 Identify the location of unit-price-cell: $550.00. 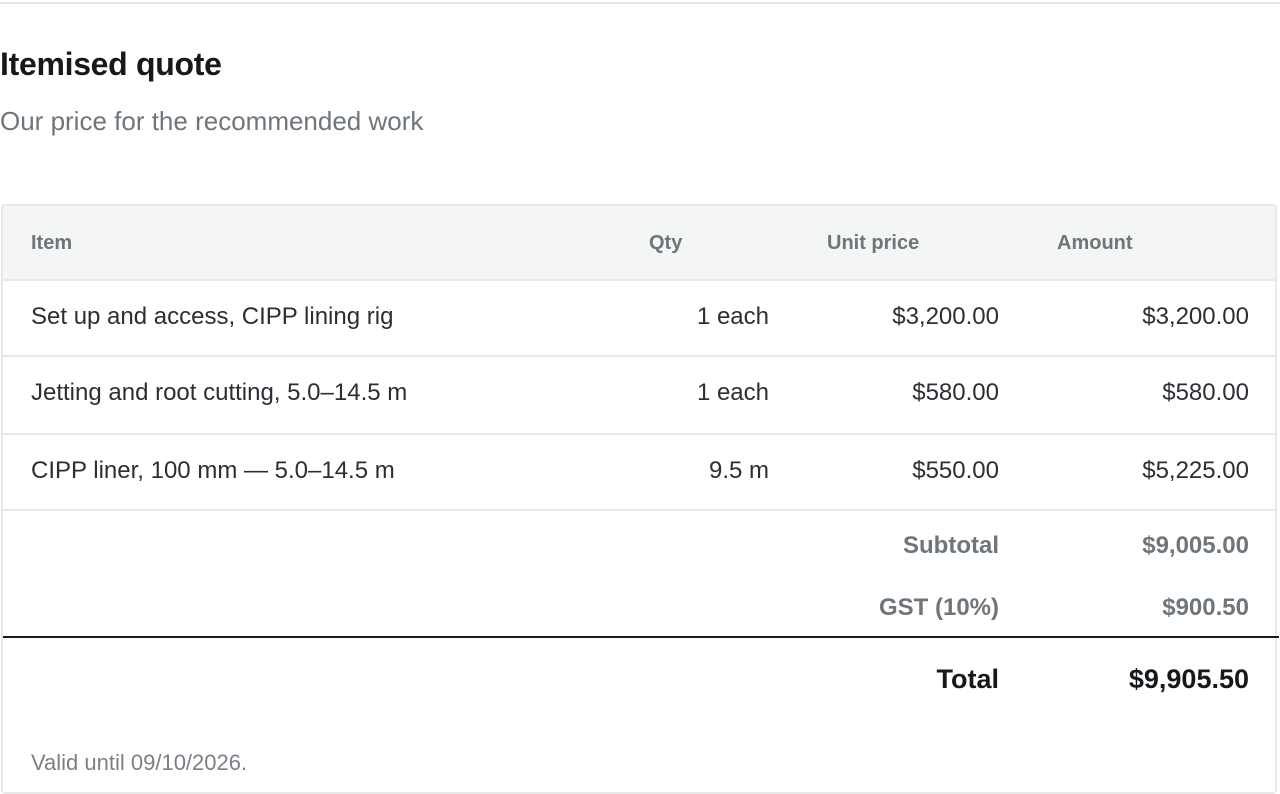
(955, 470).